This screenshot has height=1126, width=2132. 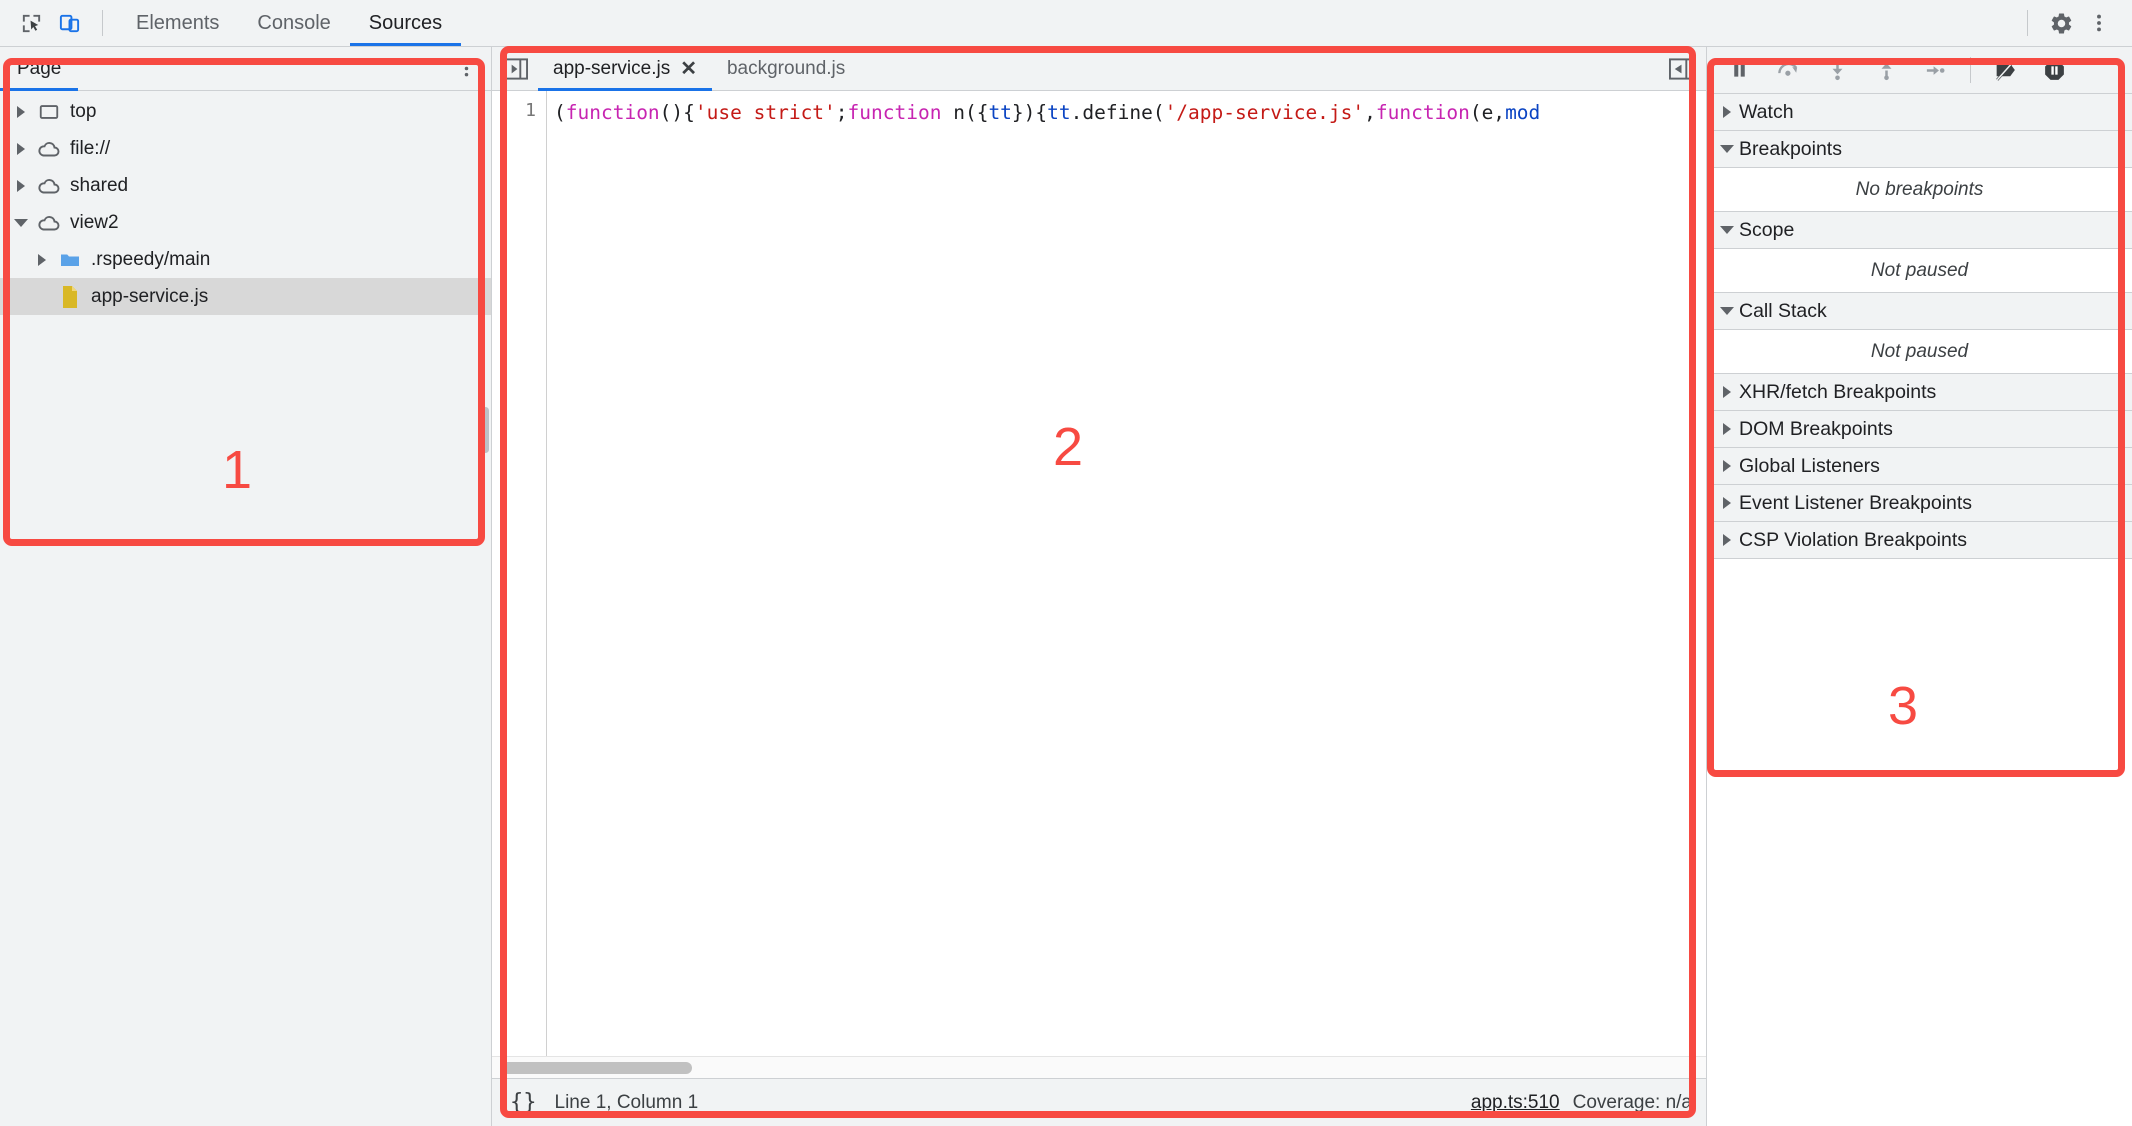 What do you see at coordinates (70, 260) in the screenshot?
I see `folder-icon` at bounding box center [70, 260].